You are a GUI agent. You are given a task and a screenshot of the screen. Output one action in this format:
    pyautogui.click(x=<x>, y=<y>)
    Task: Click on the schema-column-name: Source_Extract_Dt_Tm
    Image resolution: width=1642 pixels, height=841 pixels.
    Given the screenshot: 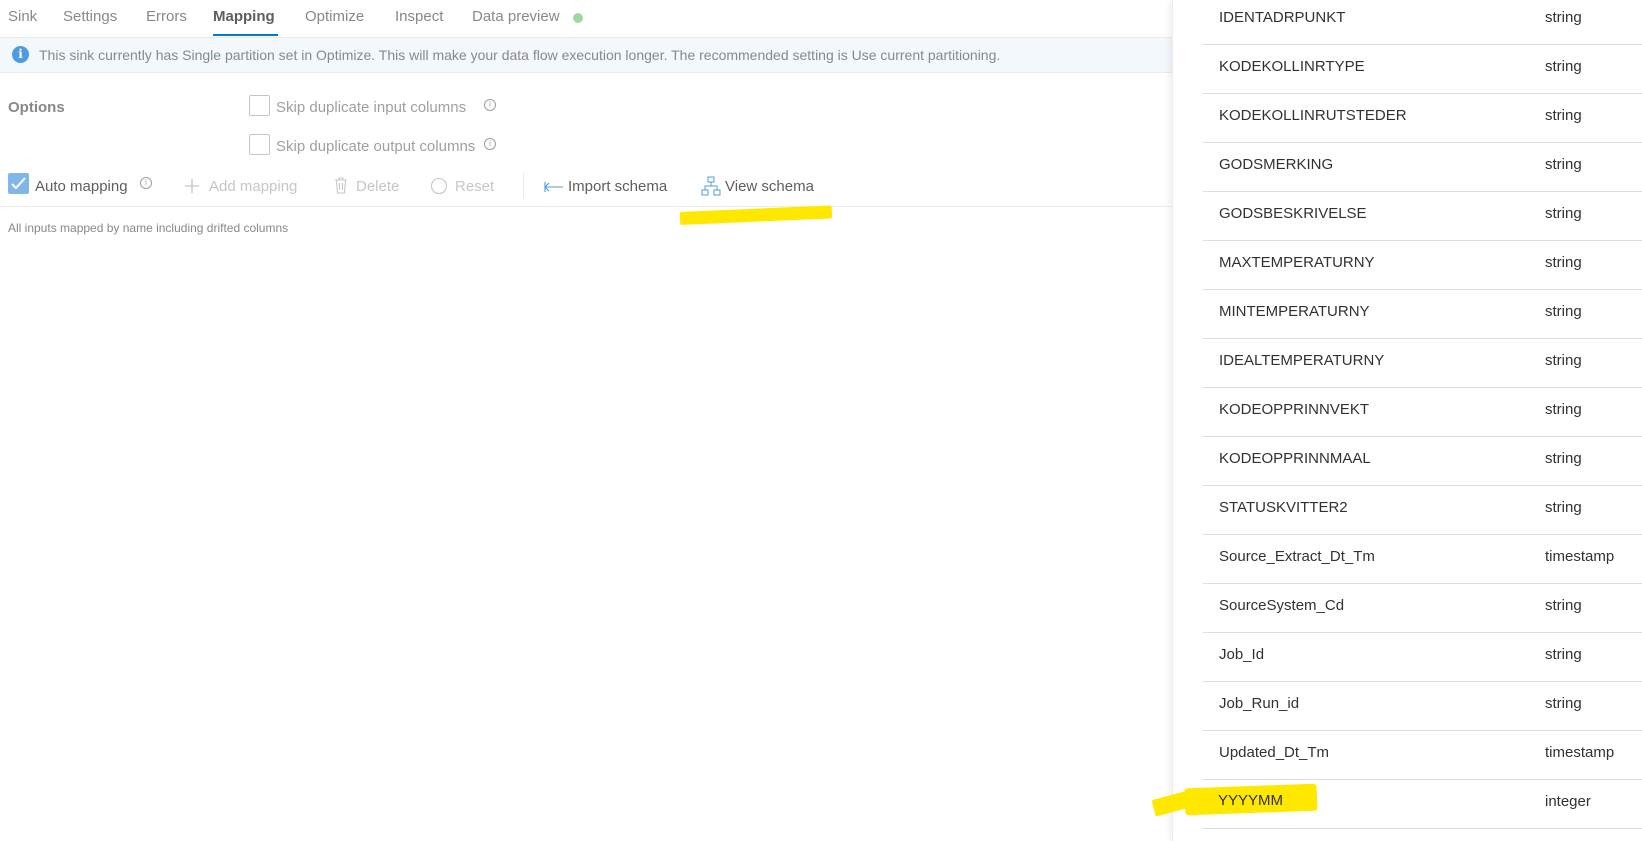 What is the action you would take?
    pyautogui.click(x=1297, y=556)
    